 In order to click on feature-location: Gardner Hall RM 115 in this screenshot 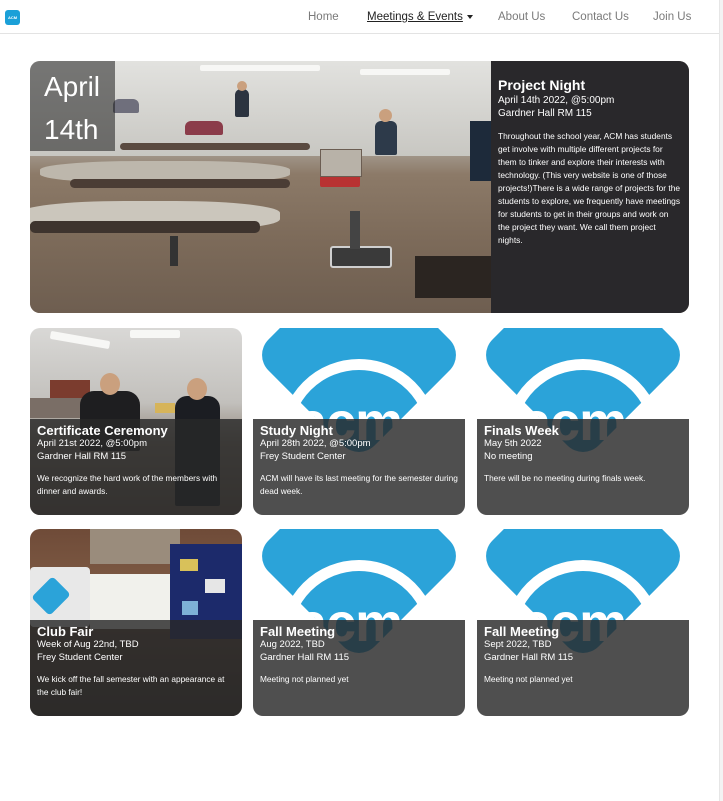, I will do `click(545, 113)`.